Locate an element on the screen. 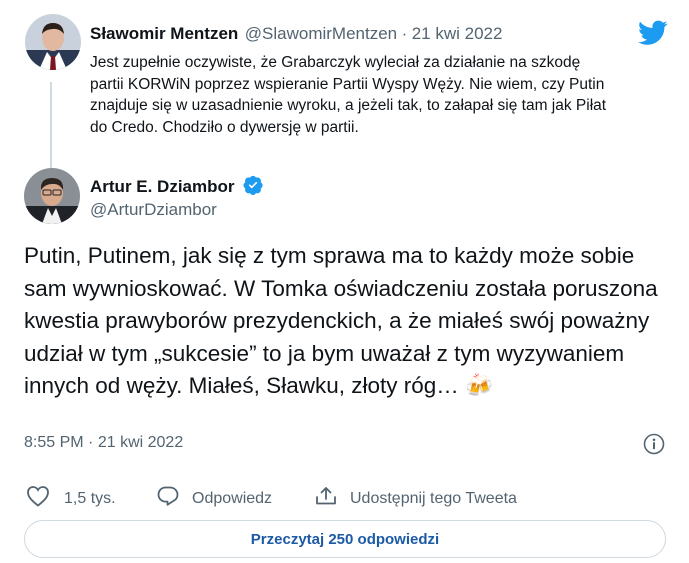 This screenshot has width=689, height=563. share-icon is located at coordinates (326, 498).